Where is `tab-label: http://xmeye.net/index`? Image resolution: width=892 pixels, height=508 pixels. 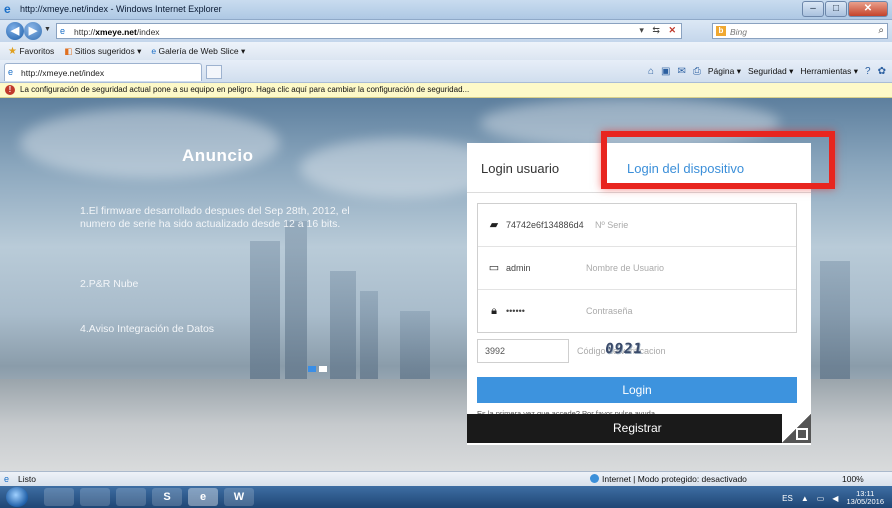 tab-label: http://xmeye.net/index is located at coordinates (63, 73).